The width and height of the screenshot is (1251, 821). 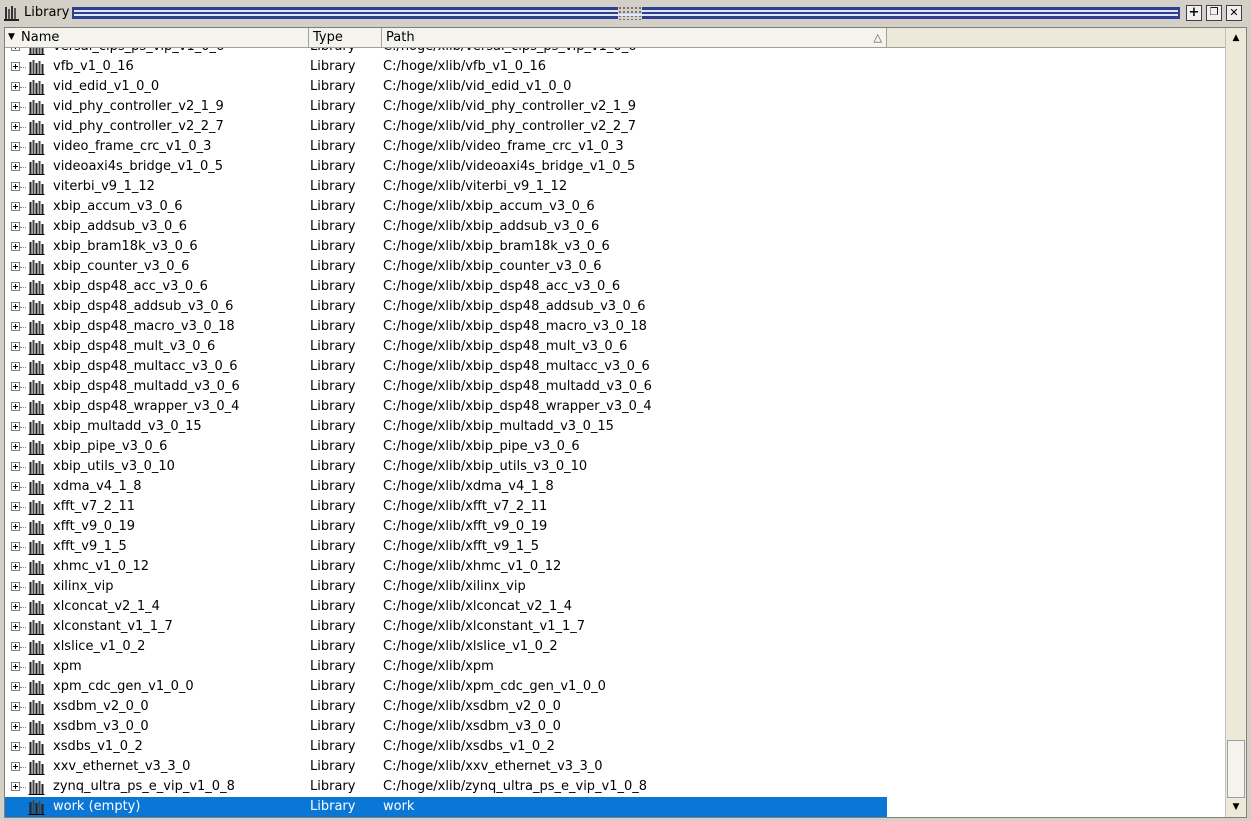 What do you see at coordinates (106, 606) in the screenshot?
I see `row-name: xlconcat_v2_1_4` at bounding box center [106, 606].